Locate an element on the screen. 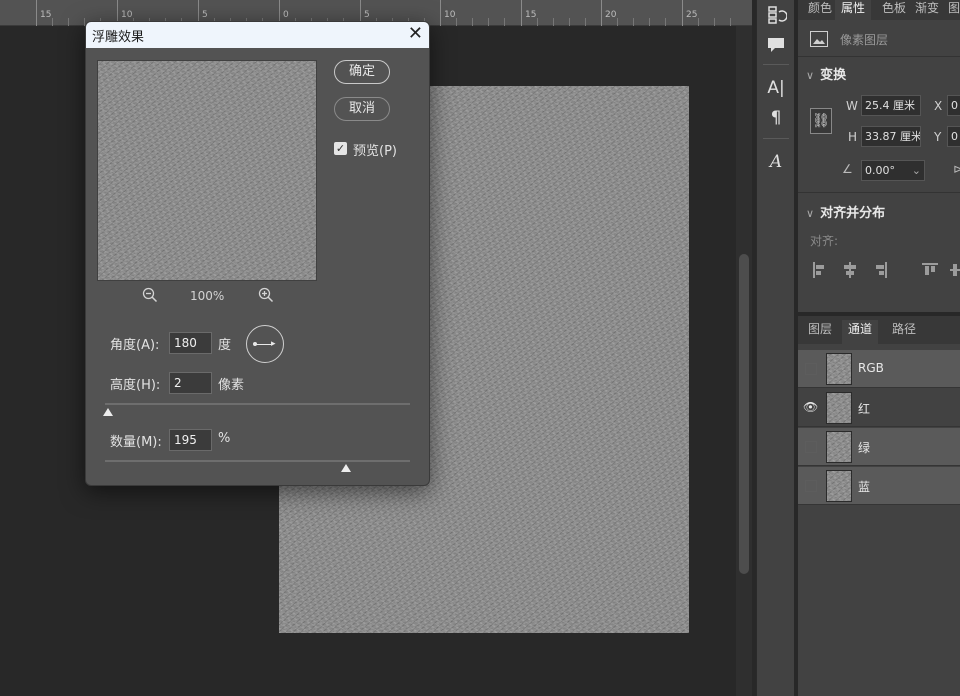 The width and height of the screenshot is (960, 696). channel-row-rgb: RGB is located at coordinates (879, 369).